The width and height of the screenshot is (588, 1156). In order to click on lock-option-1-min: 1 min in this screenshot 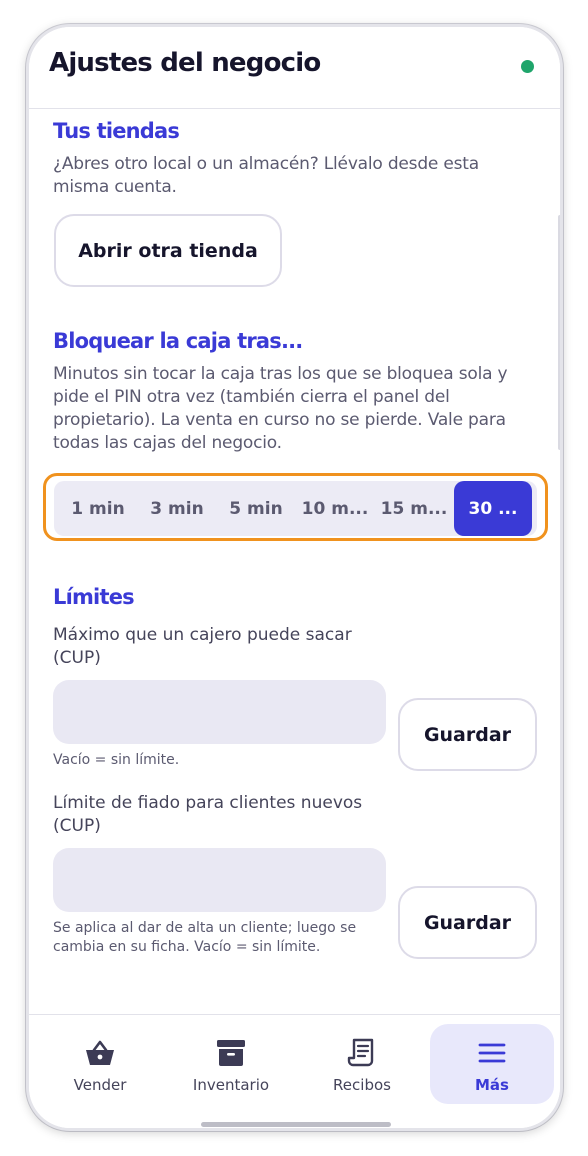, I will do `click(98, 508)`.